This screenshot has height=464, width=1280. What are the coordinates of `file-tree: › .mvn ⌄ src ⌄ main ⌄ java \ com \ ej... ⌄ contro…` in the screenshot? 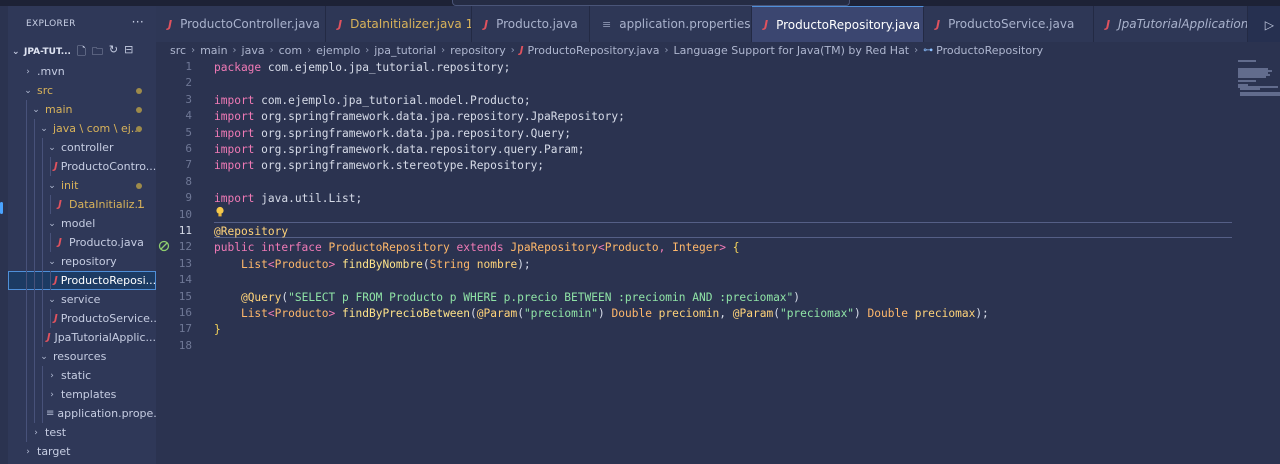 It's located at (82, 261).